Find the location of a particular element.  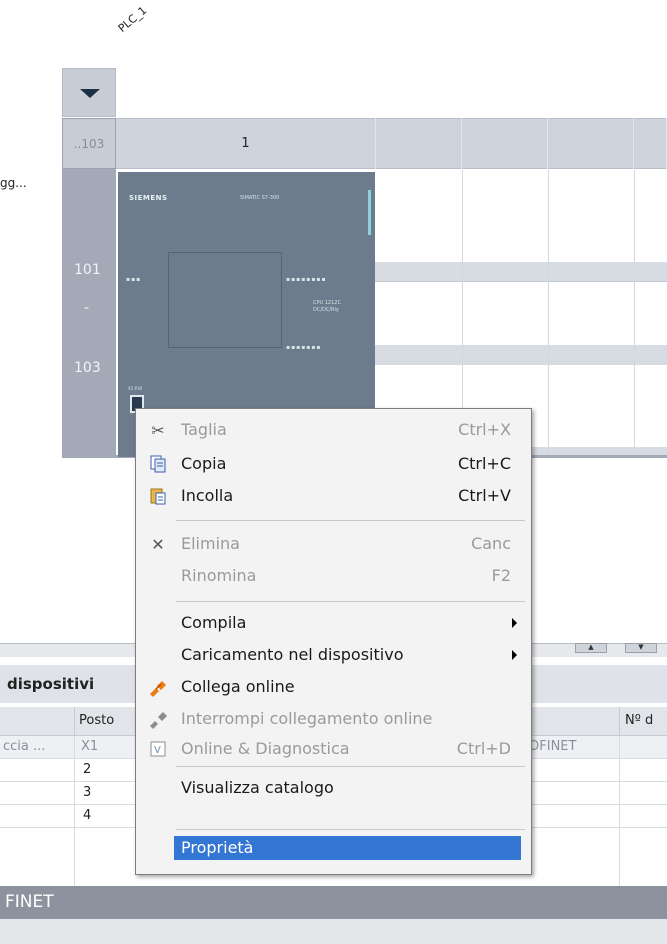

rack-row-header is located at coordinates (89, 288).